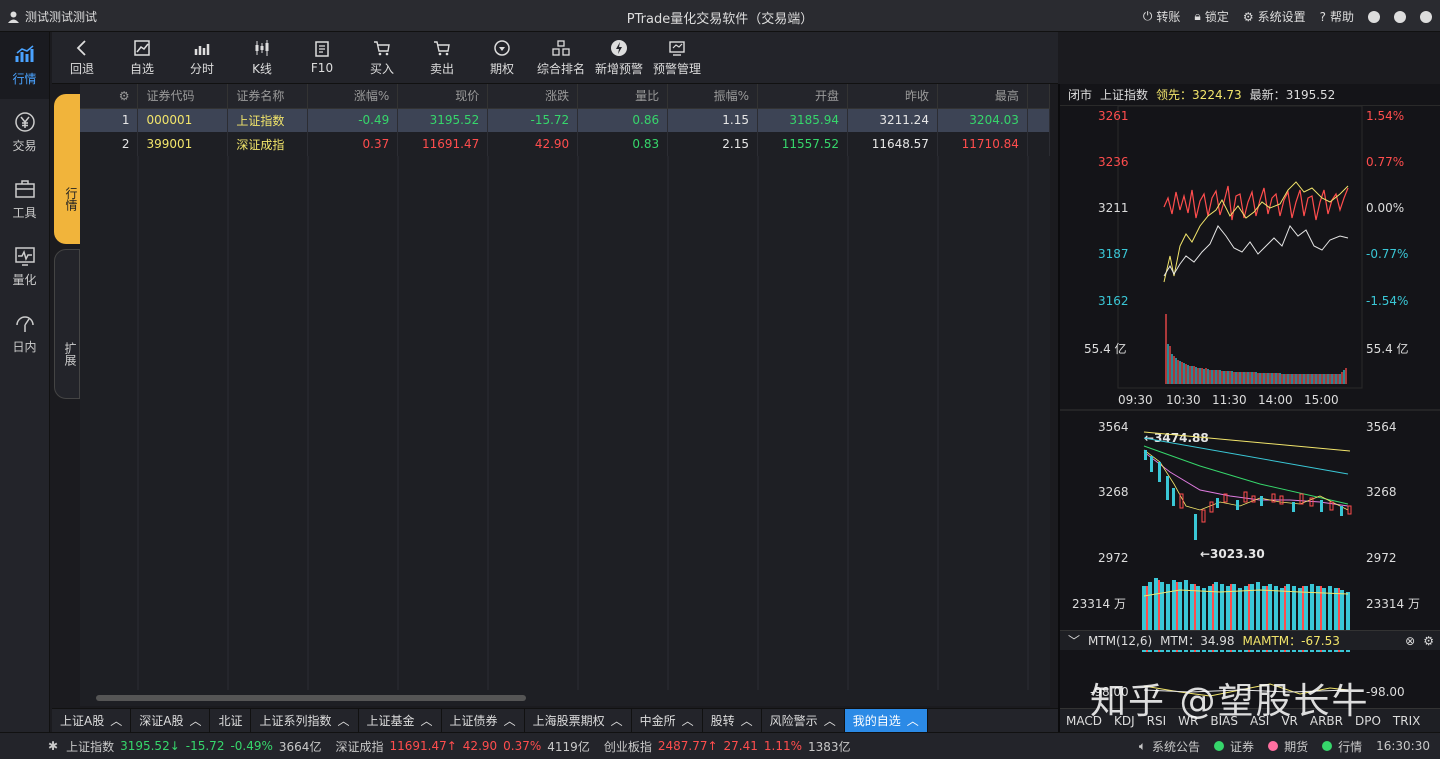  What do you see at coordinates (67, 324) in the screenshot?
I see `side-tab-extend: 扩展` at bounding box center [67, 324].